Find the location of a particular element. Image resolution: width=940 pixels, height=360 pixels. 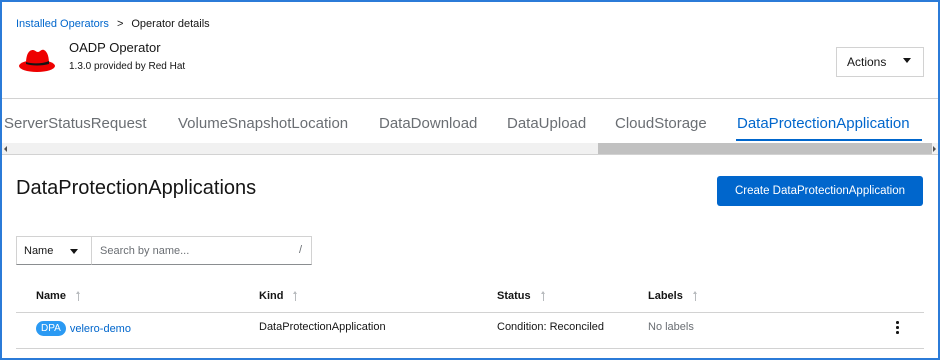

scrollbar-thumb is located at coordinates (765, 148).